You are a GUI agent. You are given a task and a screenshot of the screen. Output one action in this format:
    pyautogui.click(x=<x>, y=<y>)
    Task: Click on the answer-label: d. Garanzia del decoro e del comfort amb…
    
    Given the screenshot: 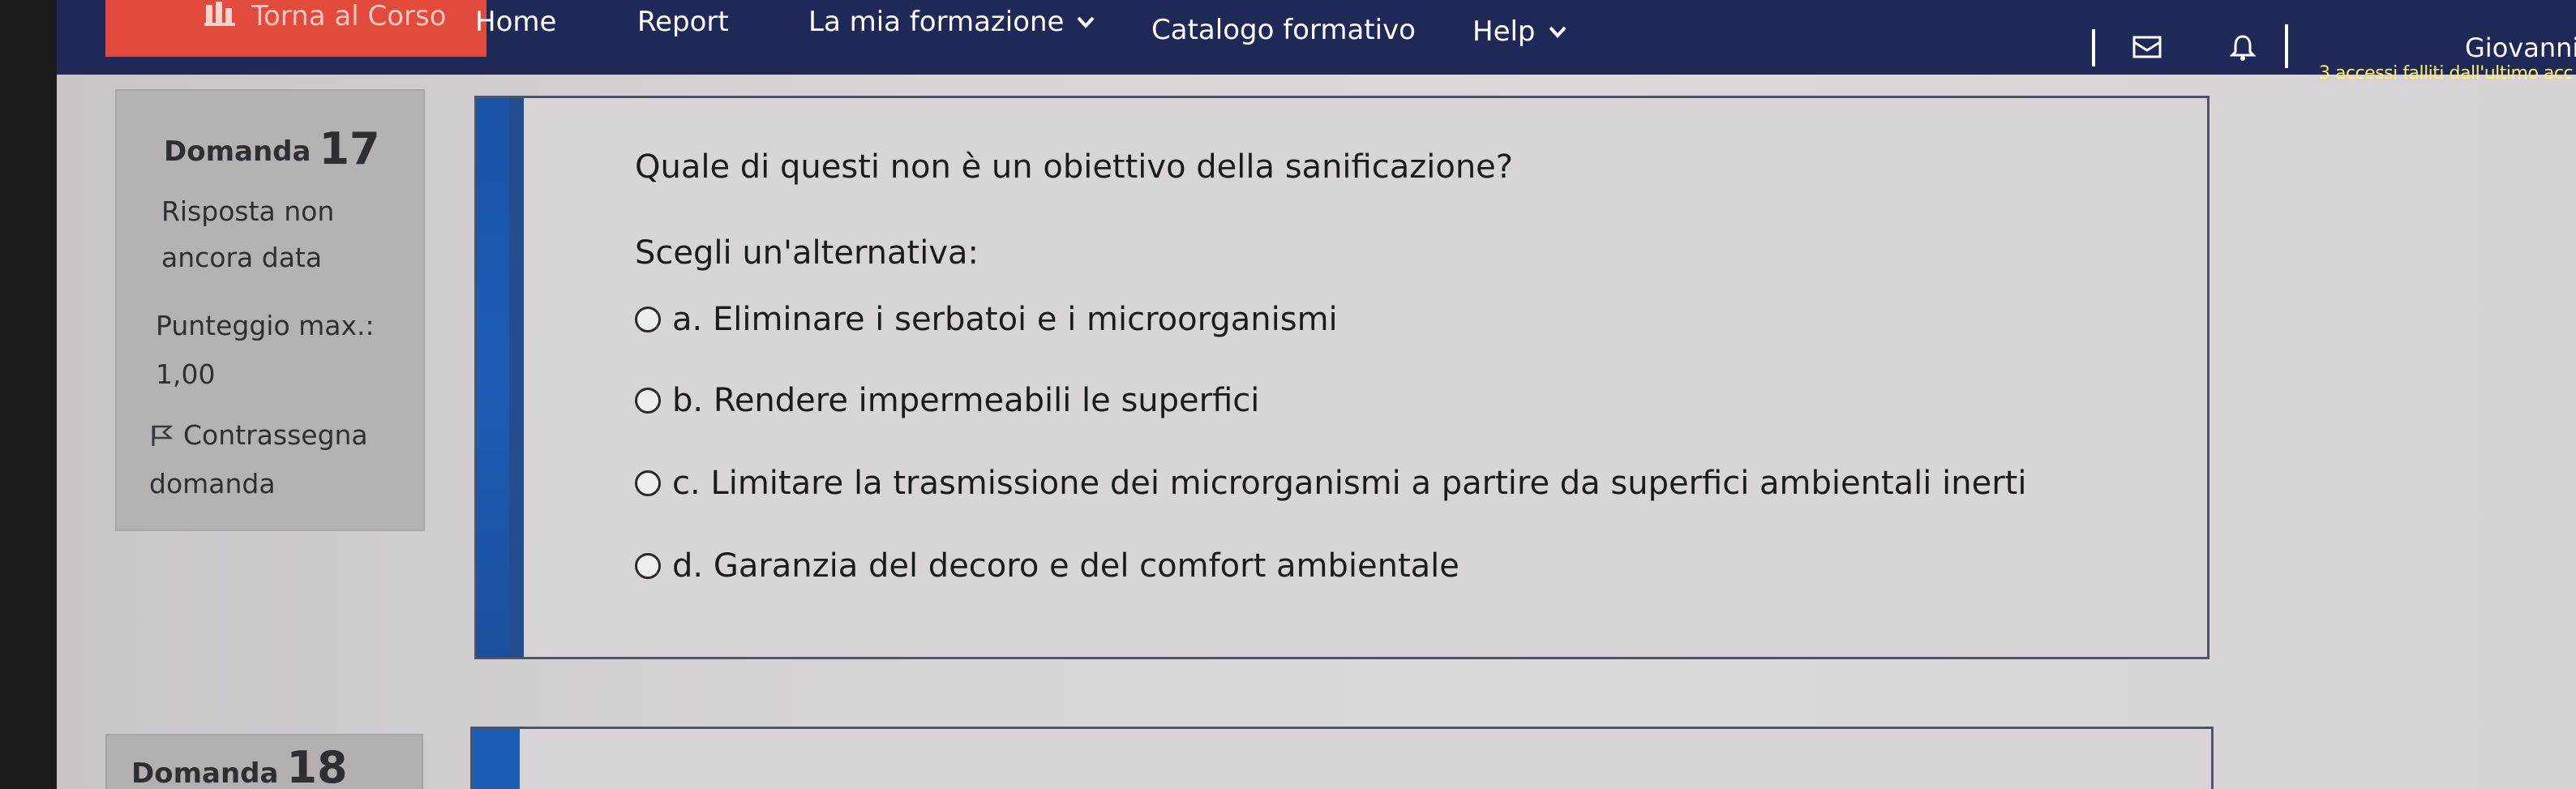 What is the action you would take?
    pyautogui.click(x=1065, y=566)
    